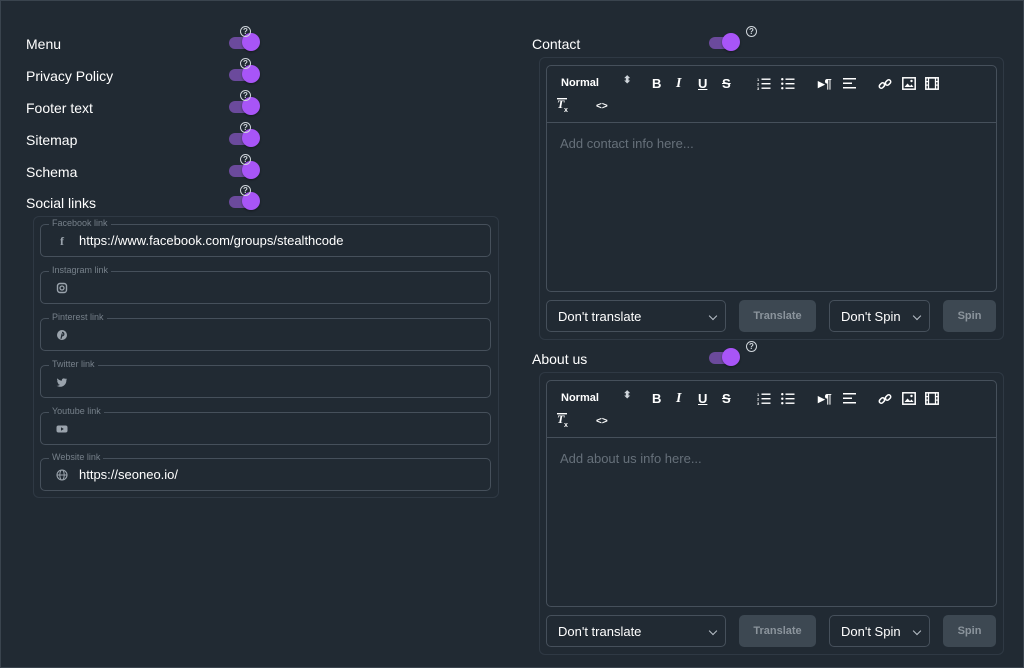  Describe the element at coordinates (771, 94) in the screenshot. I see `contact-editor-toolbar: Normal ⬍ B I U S 123 ▸¶ Tx <>` at that location.